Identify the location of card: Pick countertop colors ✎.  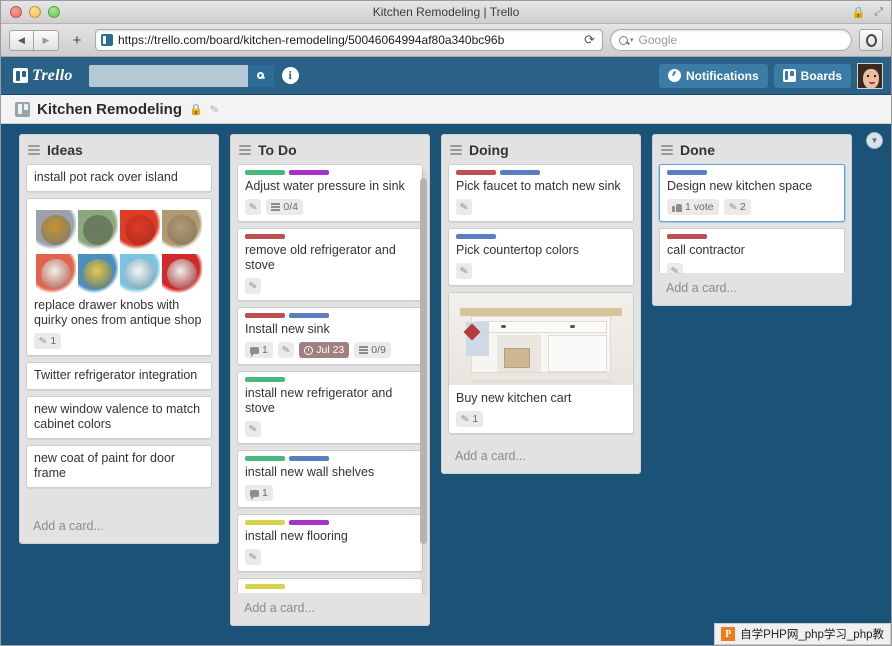
(541, 257).